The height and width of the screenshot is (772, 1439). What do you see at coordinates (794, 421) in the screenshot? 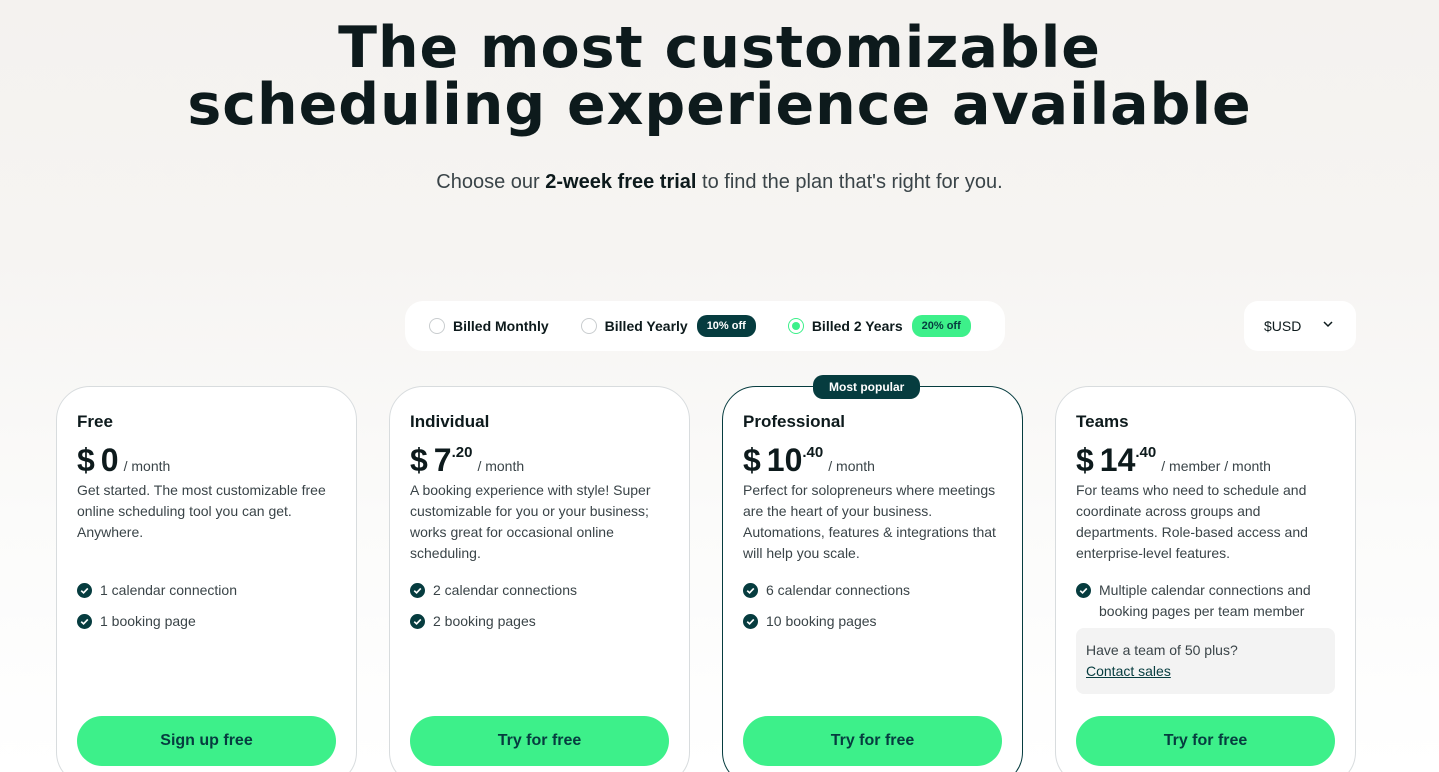
I see `plan-name: Professional` at bounding box center [794, 421].